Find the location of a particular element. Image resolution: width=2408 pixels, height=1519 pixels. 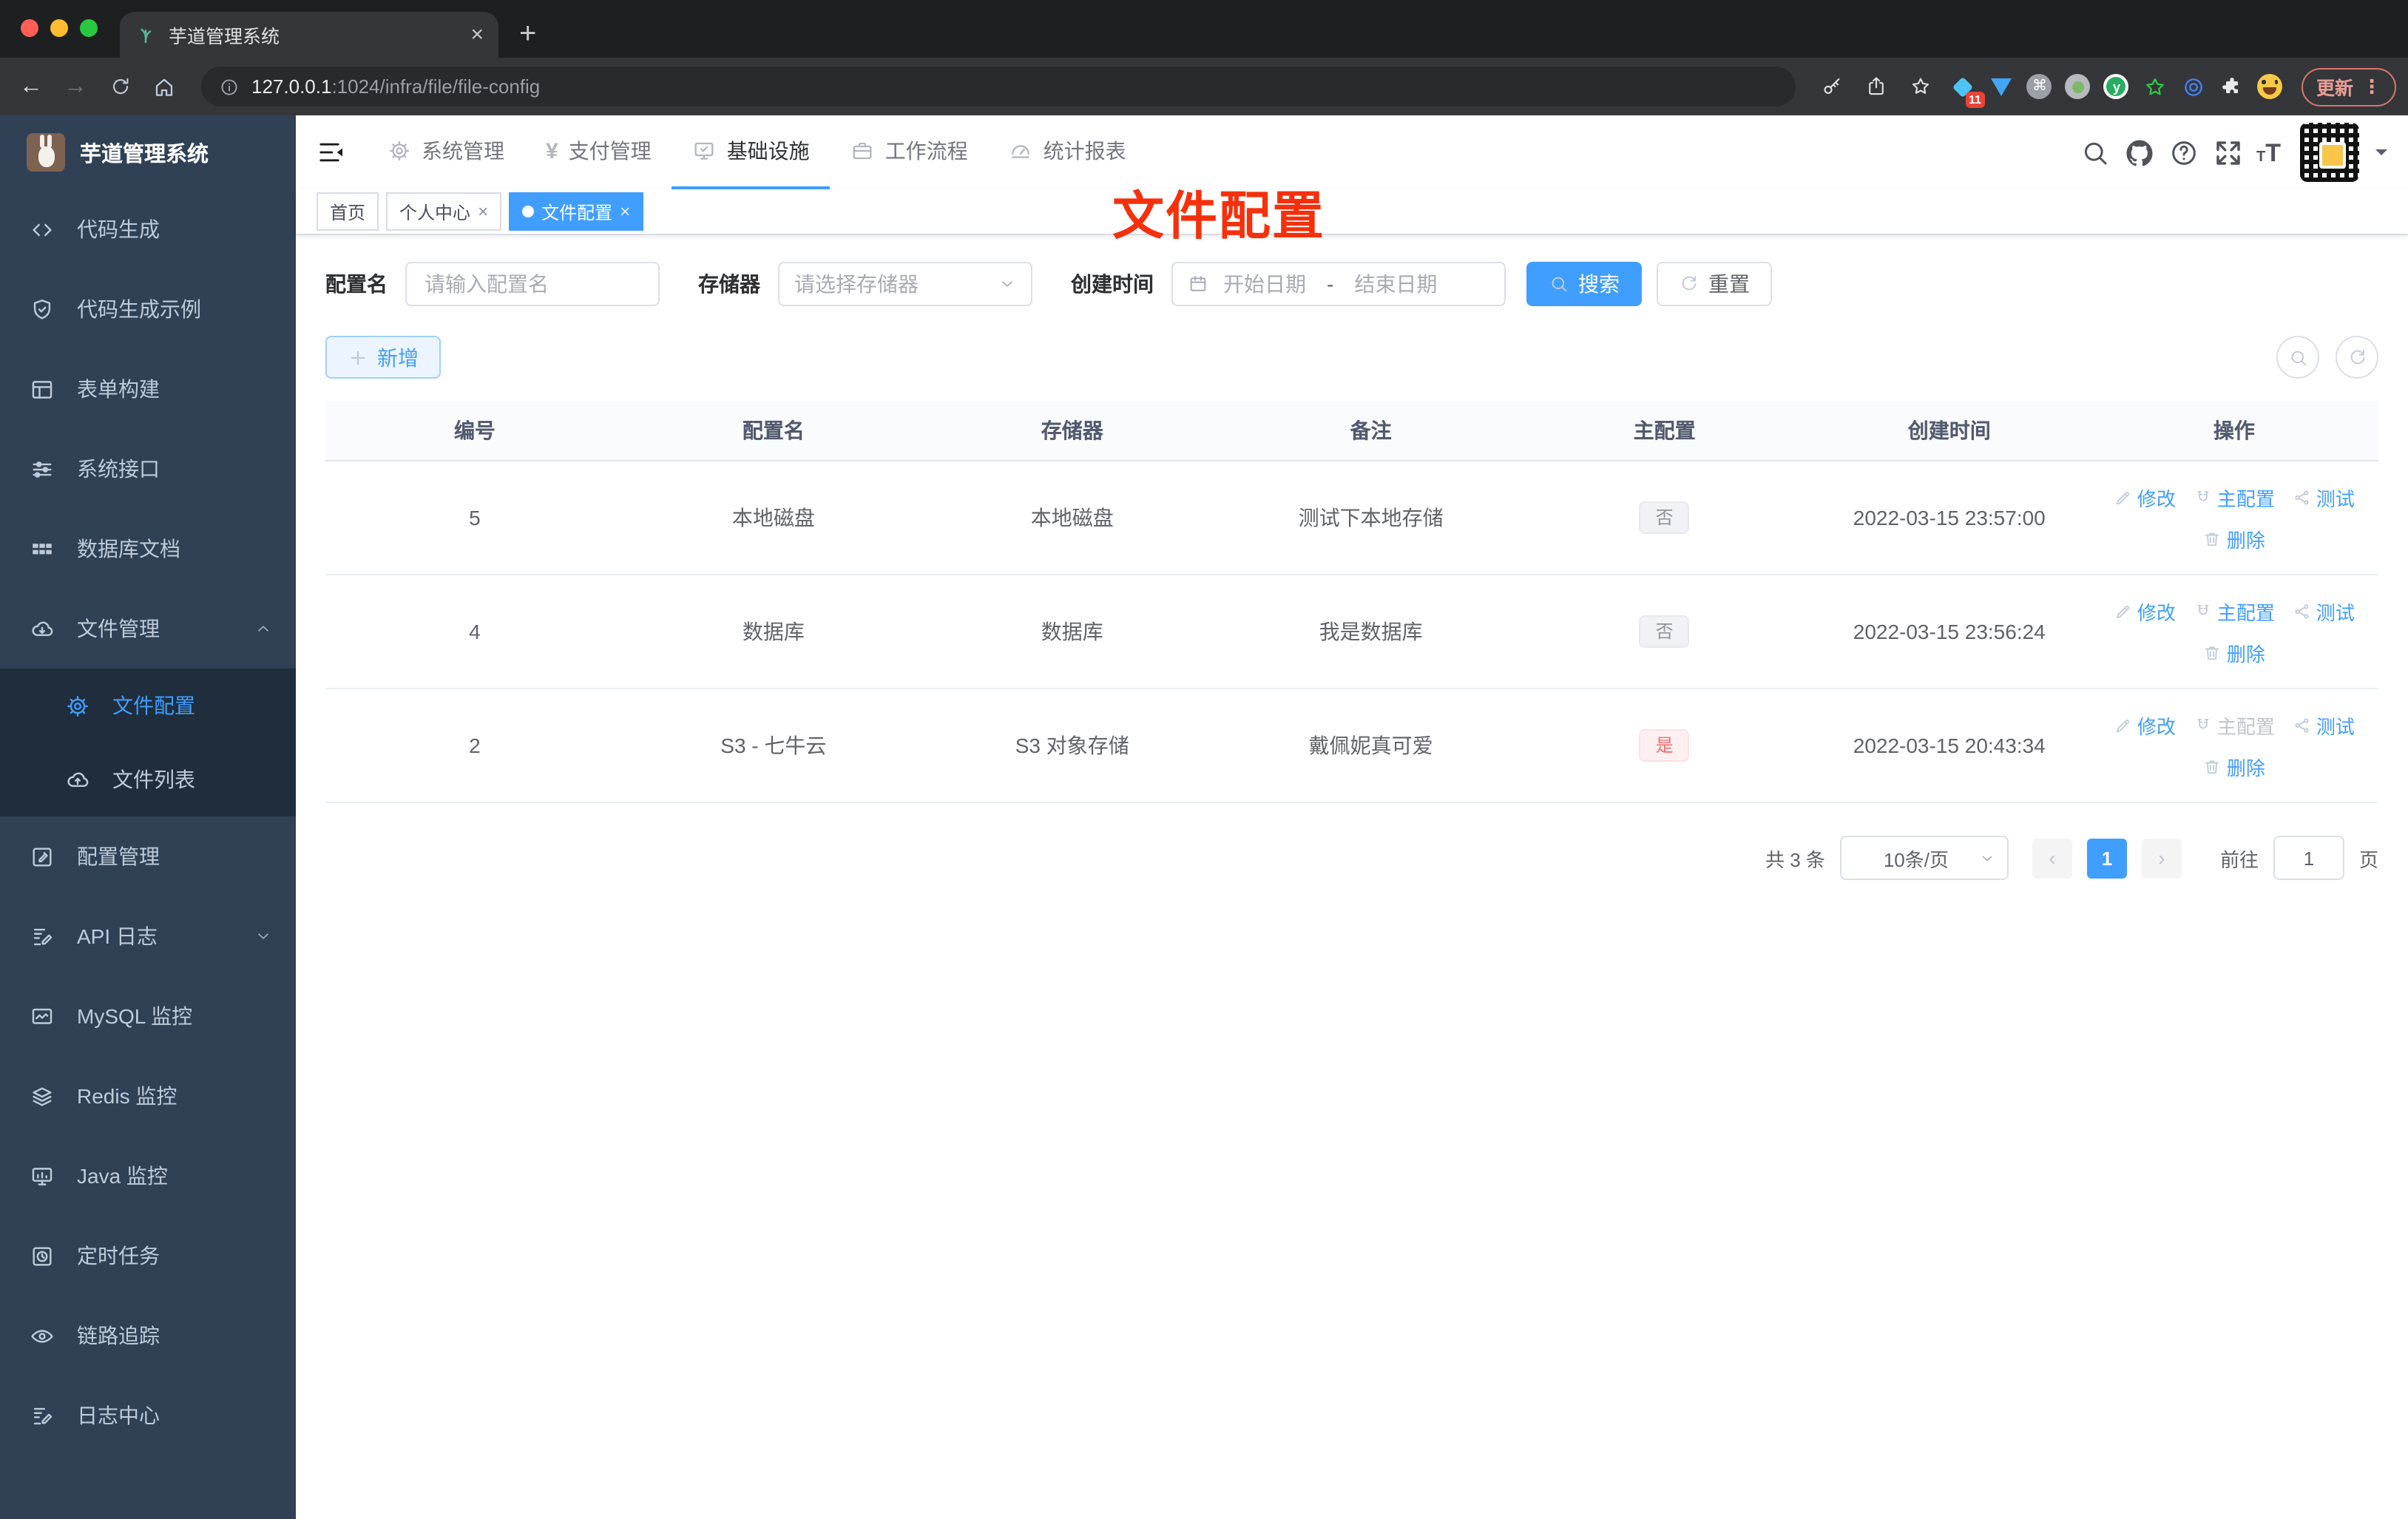

sidebar-item-file-config: 文件配置 is located at coordinates (148, 705).